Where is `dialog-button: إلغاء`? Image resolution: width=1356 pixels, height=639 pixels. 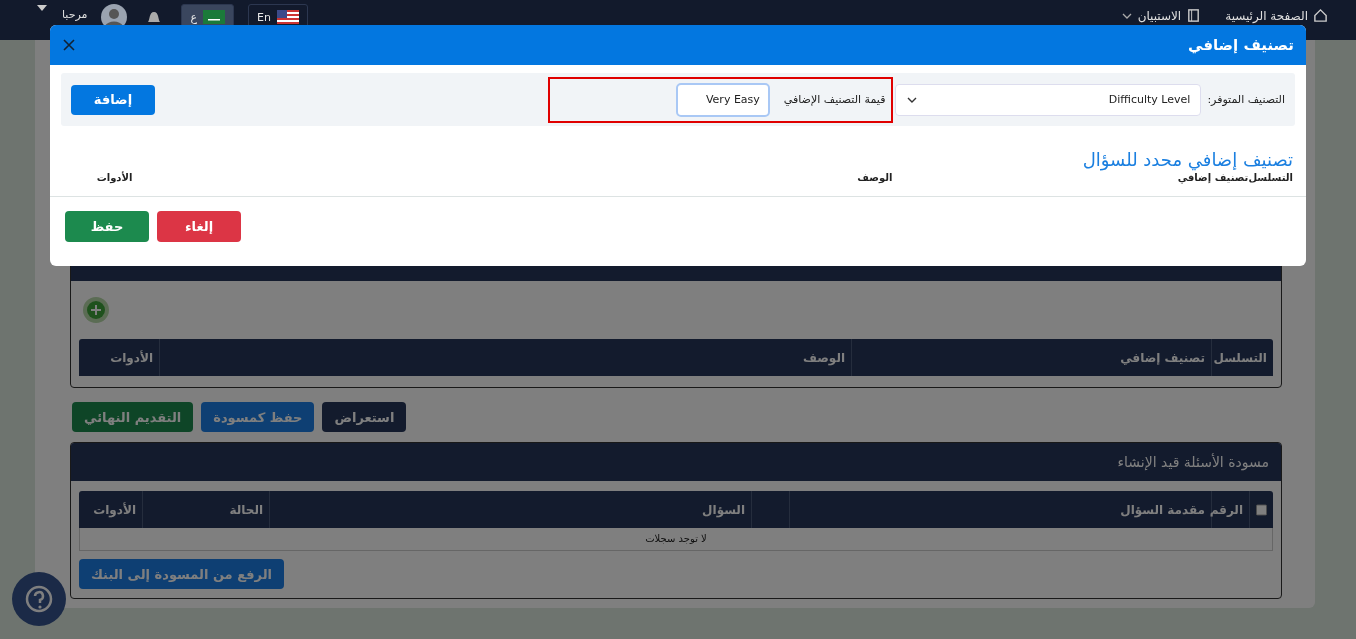 dialog-button: إلغاء is located at coordinates (199, 226).